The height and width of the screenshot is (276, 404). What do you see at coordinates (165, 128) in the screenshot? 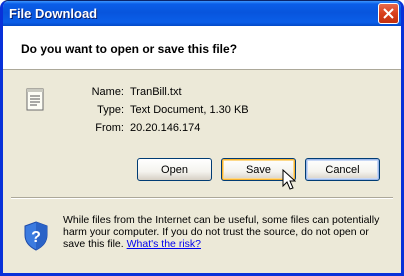
I see `from-value: 20.20.146.174` at bounding box center [165, 128].